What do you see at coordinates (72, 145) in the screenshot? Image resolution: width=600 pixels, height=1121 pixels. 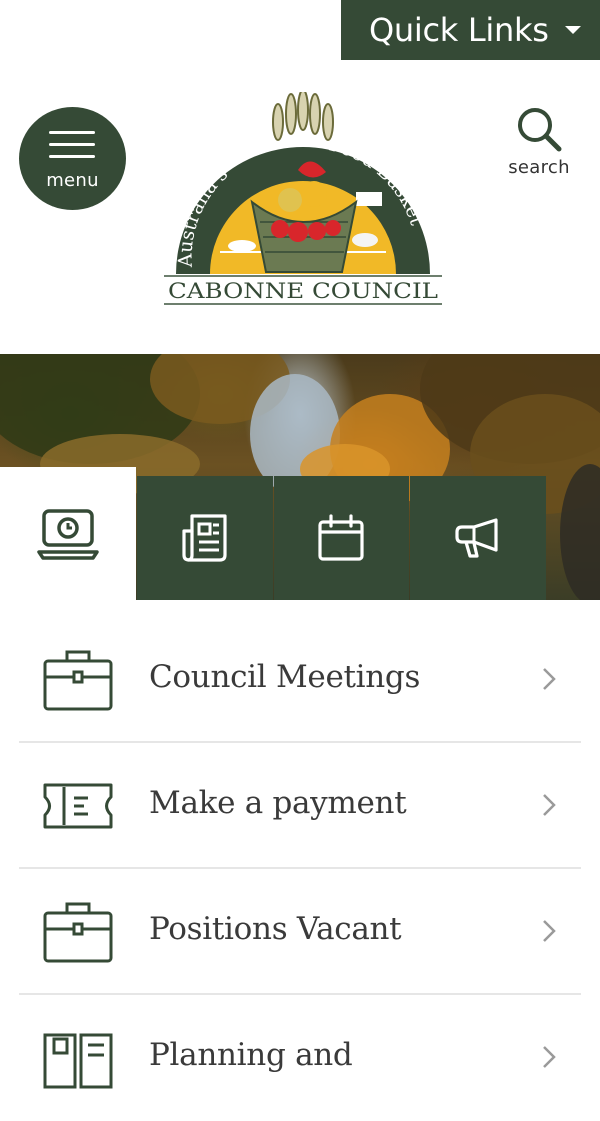 I see `hamburger-icon` at bounding box center [72, 145].